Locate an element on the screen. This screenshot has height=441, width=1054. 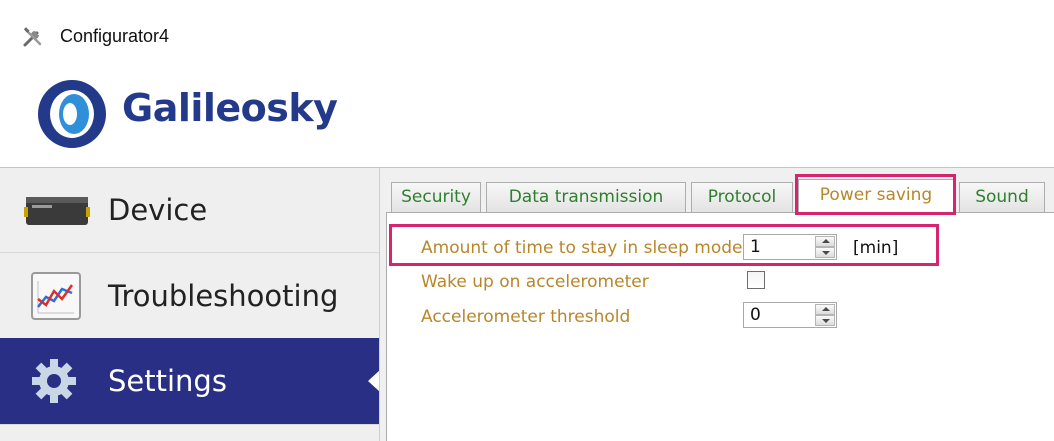
window-title: Configurator4 is located at coordinates (115, 36).